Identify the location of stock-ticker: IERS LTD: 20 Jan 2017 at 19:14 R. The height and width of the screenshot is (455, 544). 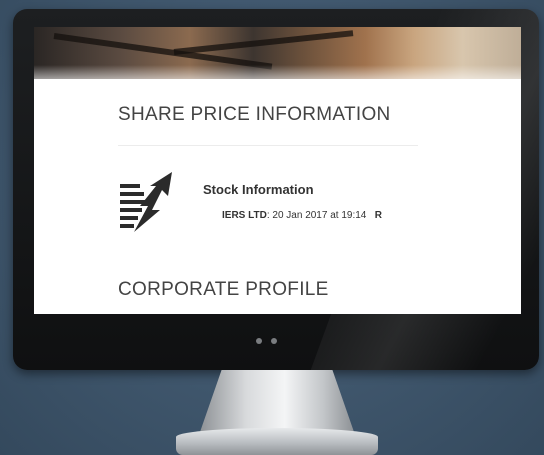
(337, 215).